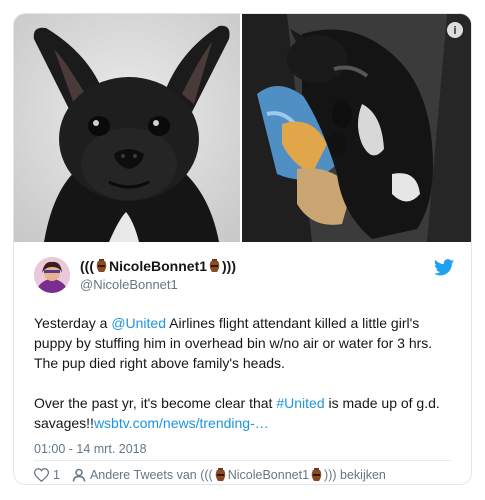 The image size is (485, 500). What do you see at coordinates (79, 475) in the screenshot?
I see `person-icon` at bounding box center [79, 475].